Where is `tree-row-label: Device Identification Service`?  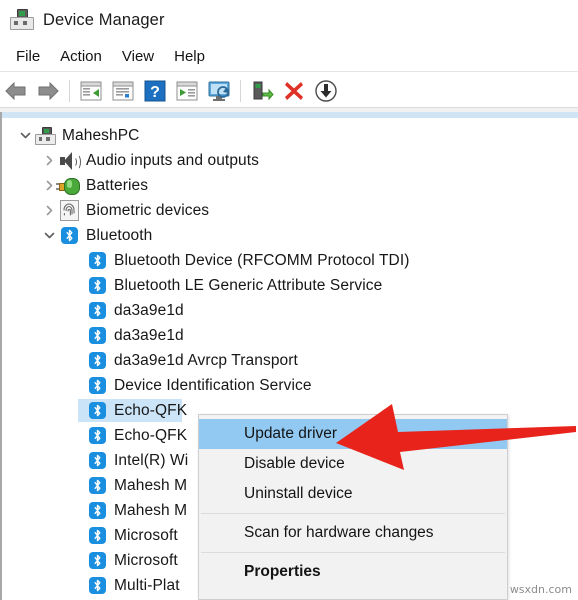
tree-row-label: Device Identification Service is located at coordinates (213, 385).